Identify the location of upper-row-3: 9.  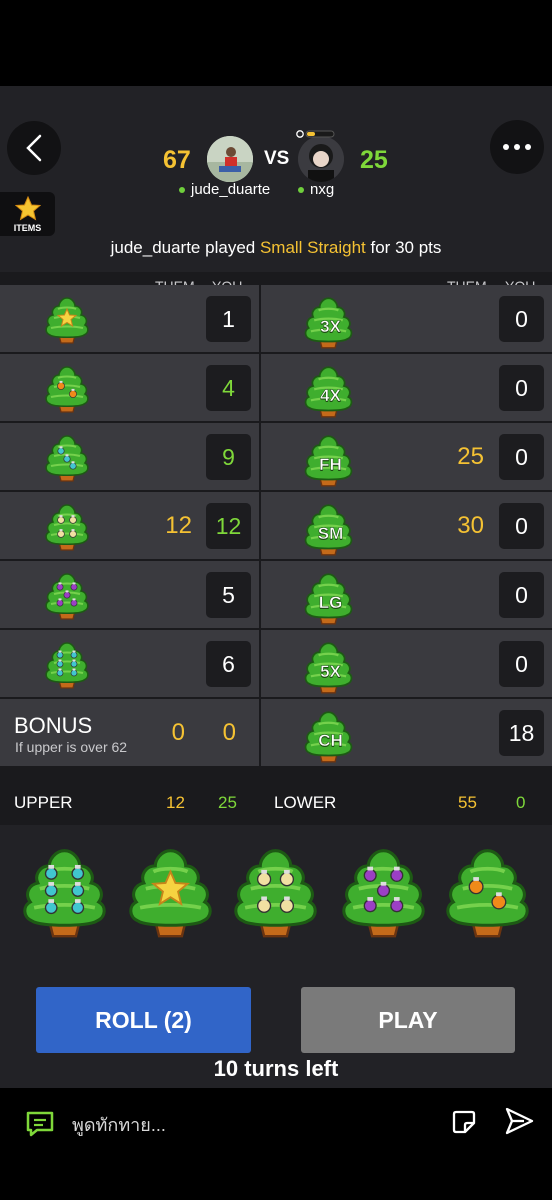
(129, 456).